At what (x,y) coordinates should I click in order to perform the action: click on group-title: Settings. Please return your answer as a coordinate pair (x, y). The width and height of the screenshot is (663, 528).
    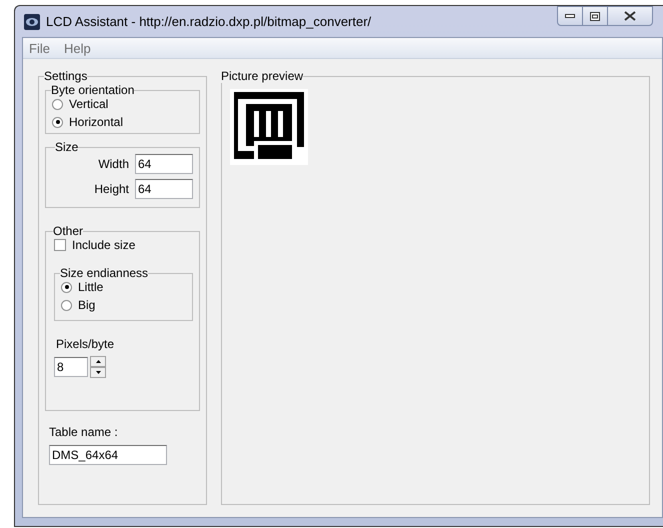
    Looking at the image, I should click on (66, 76).